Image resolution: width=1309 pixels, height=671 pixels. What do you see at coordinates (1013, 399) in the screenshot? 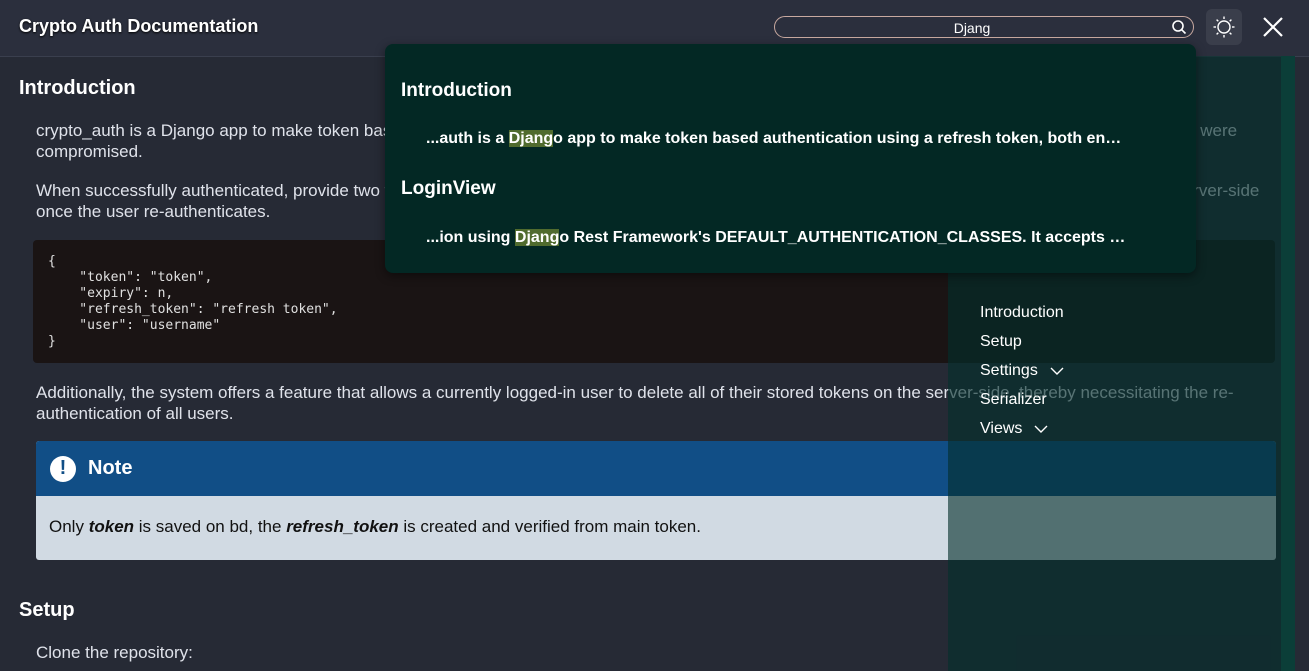
I see `toc-item-label: Serializer` at bounding box center [1013, 399].